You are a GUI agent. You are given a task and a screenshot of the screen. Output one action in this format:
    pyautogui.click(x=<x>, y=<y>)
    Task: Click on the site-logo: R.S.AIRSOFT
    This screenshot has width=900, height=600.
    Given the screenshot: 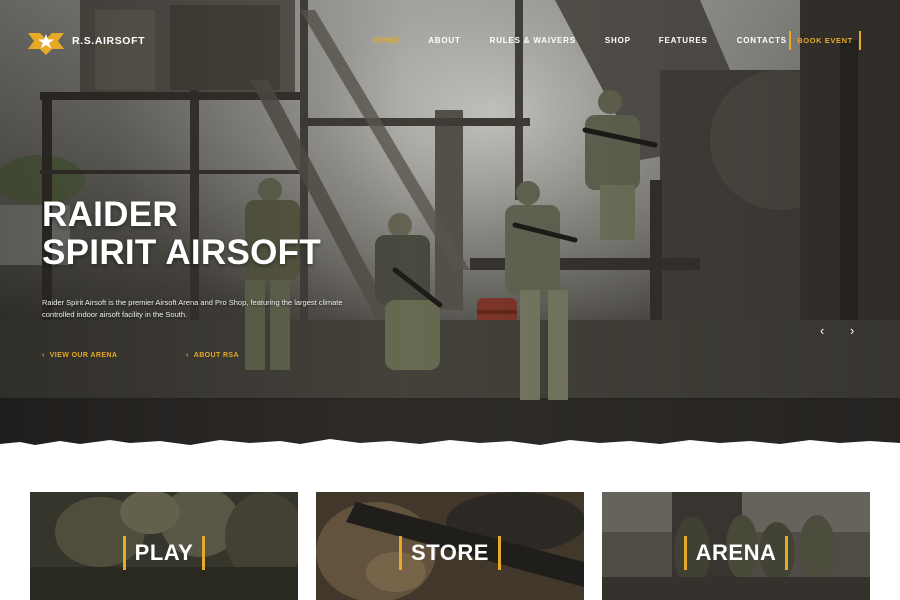 What is the action you would take?
    pyautogui.click(x=85, y=41)
    